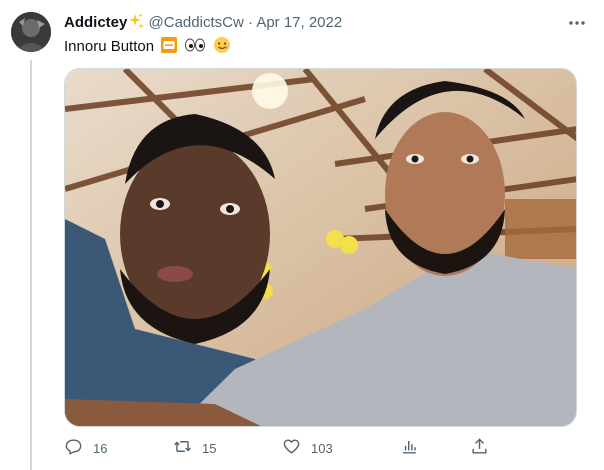 This screenshot has height=470, width=604. I want to click on share-button, so click(479, 448).